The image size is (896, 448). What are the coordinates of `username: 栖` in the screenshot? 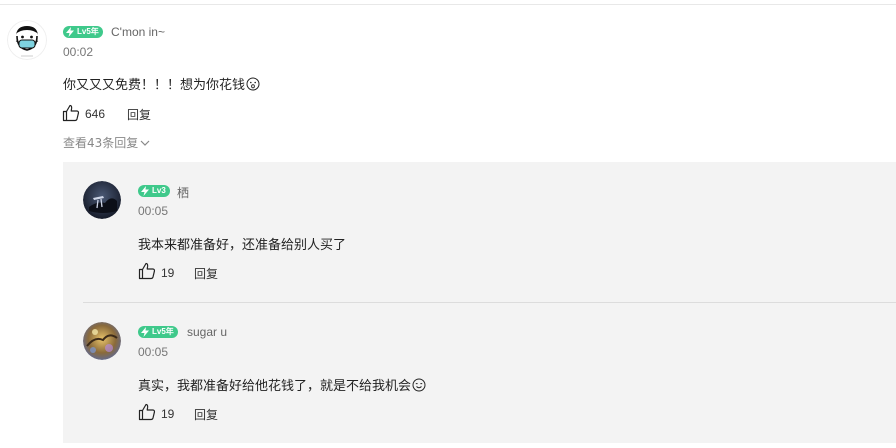 It's located at (183, 192).